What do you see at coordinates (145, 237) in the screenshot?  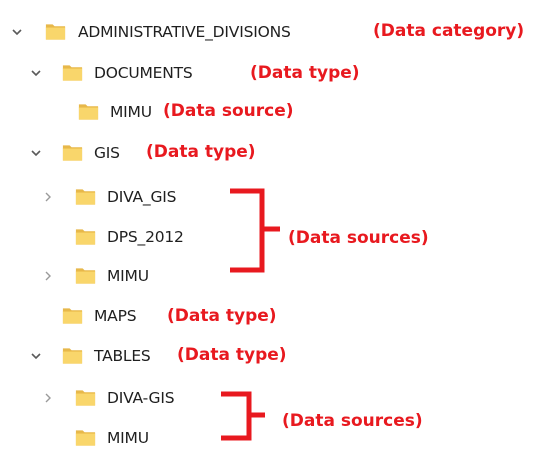 I see `tree-item-label: DPS_2012` at bounding box center [145, 237].